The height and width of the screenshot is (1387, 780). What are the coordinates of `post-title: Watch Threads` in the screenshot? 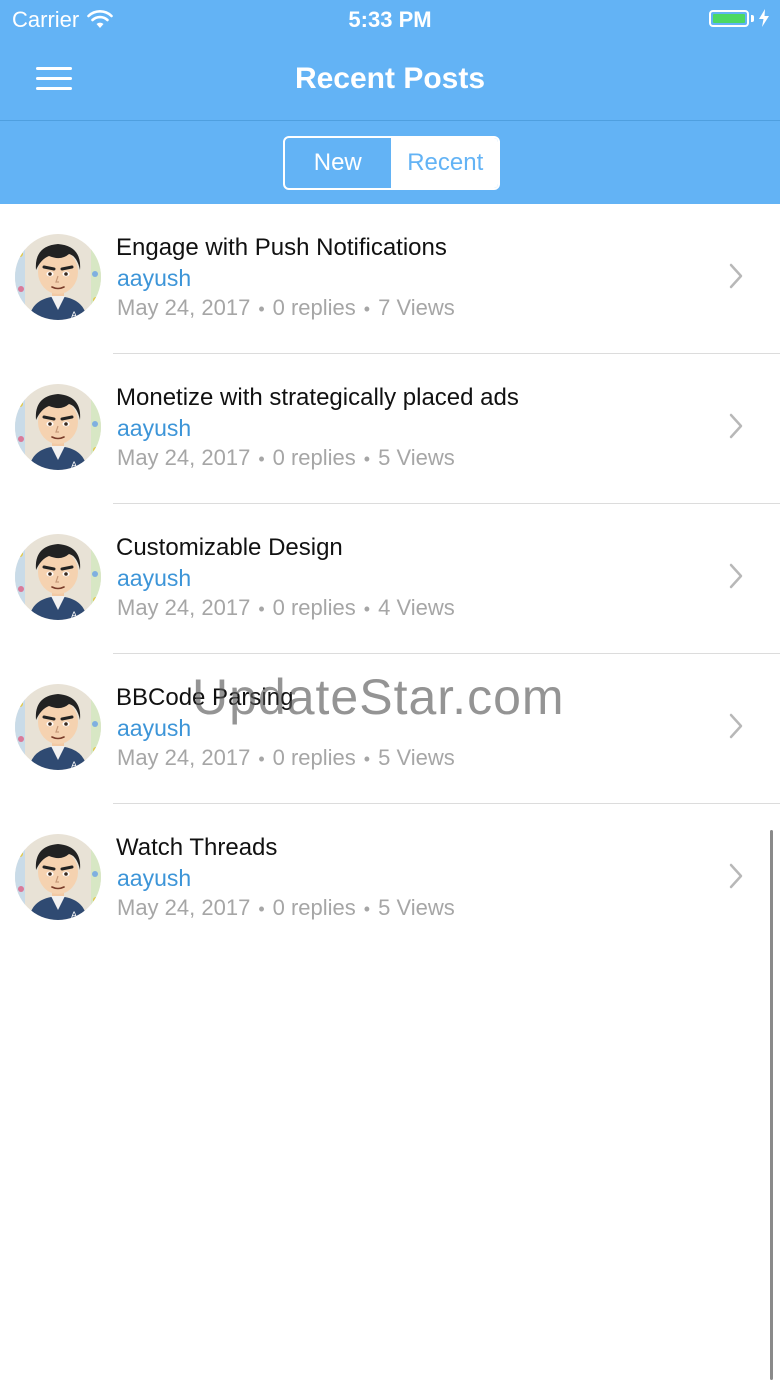 It's located at (197, 847).